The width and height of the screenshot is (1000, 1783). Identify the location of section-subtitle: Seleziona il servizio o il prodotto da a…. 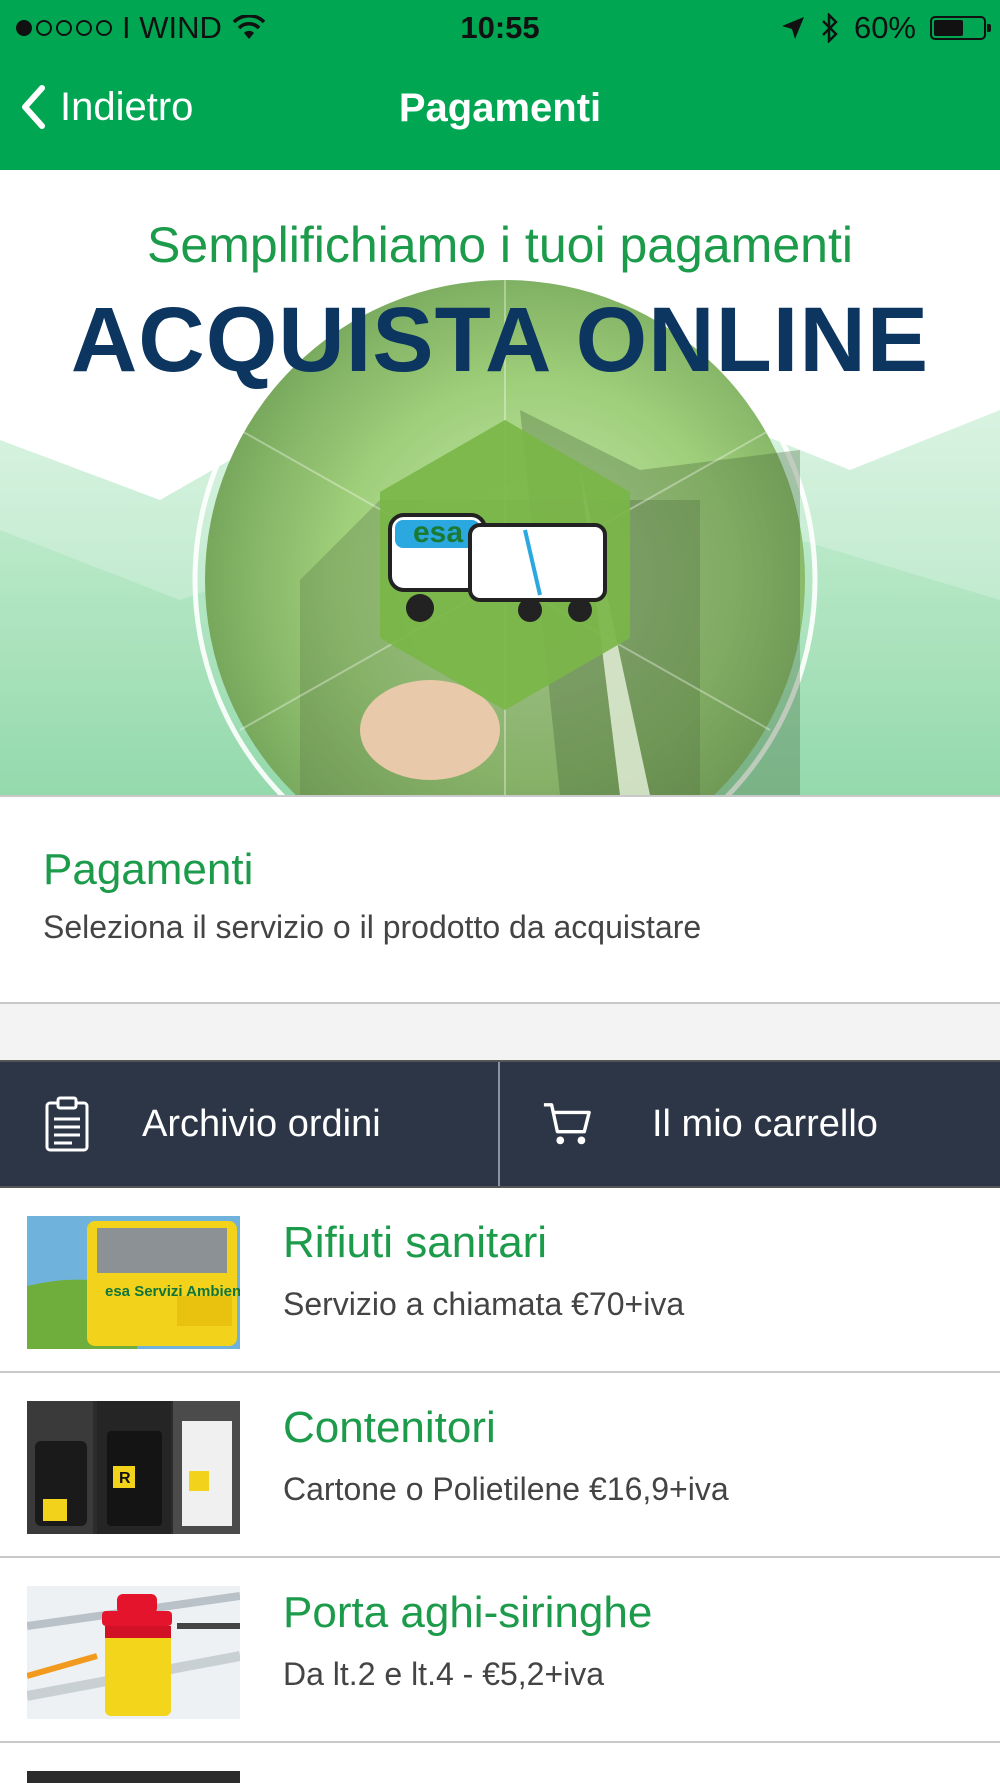
(372, 927).